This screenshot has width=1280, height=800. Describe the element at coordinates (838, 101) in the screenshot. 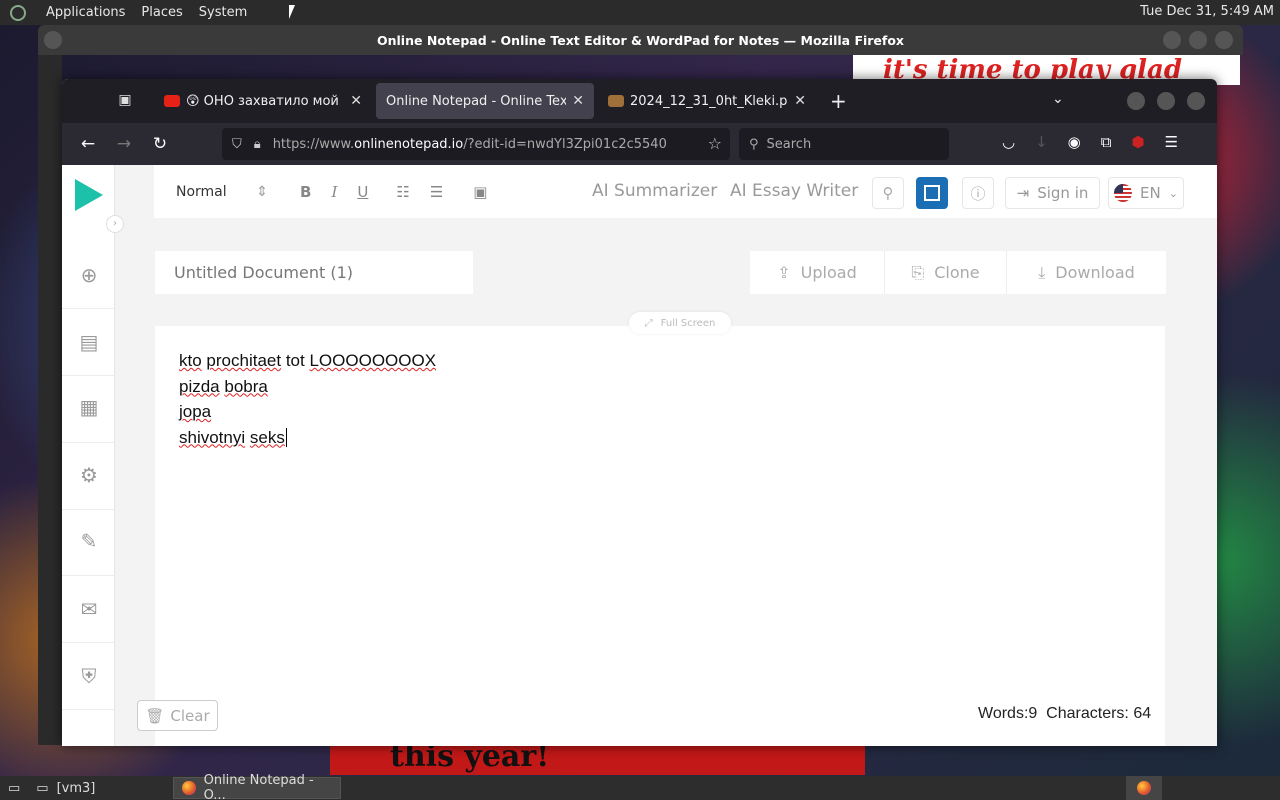

I see `new-tab-button: +` at that location.